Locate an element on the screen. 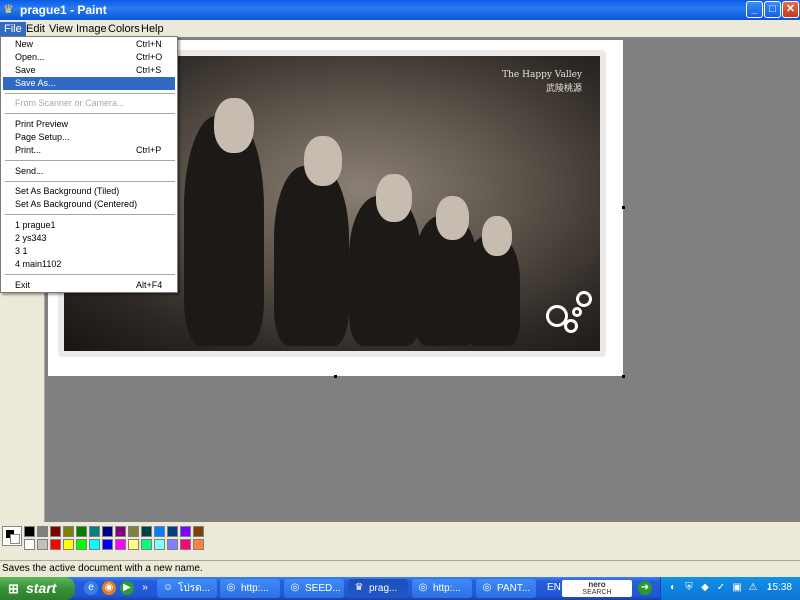  paint-app-icon: ♛ is located at coordinates (9, 9).